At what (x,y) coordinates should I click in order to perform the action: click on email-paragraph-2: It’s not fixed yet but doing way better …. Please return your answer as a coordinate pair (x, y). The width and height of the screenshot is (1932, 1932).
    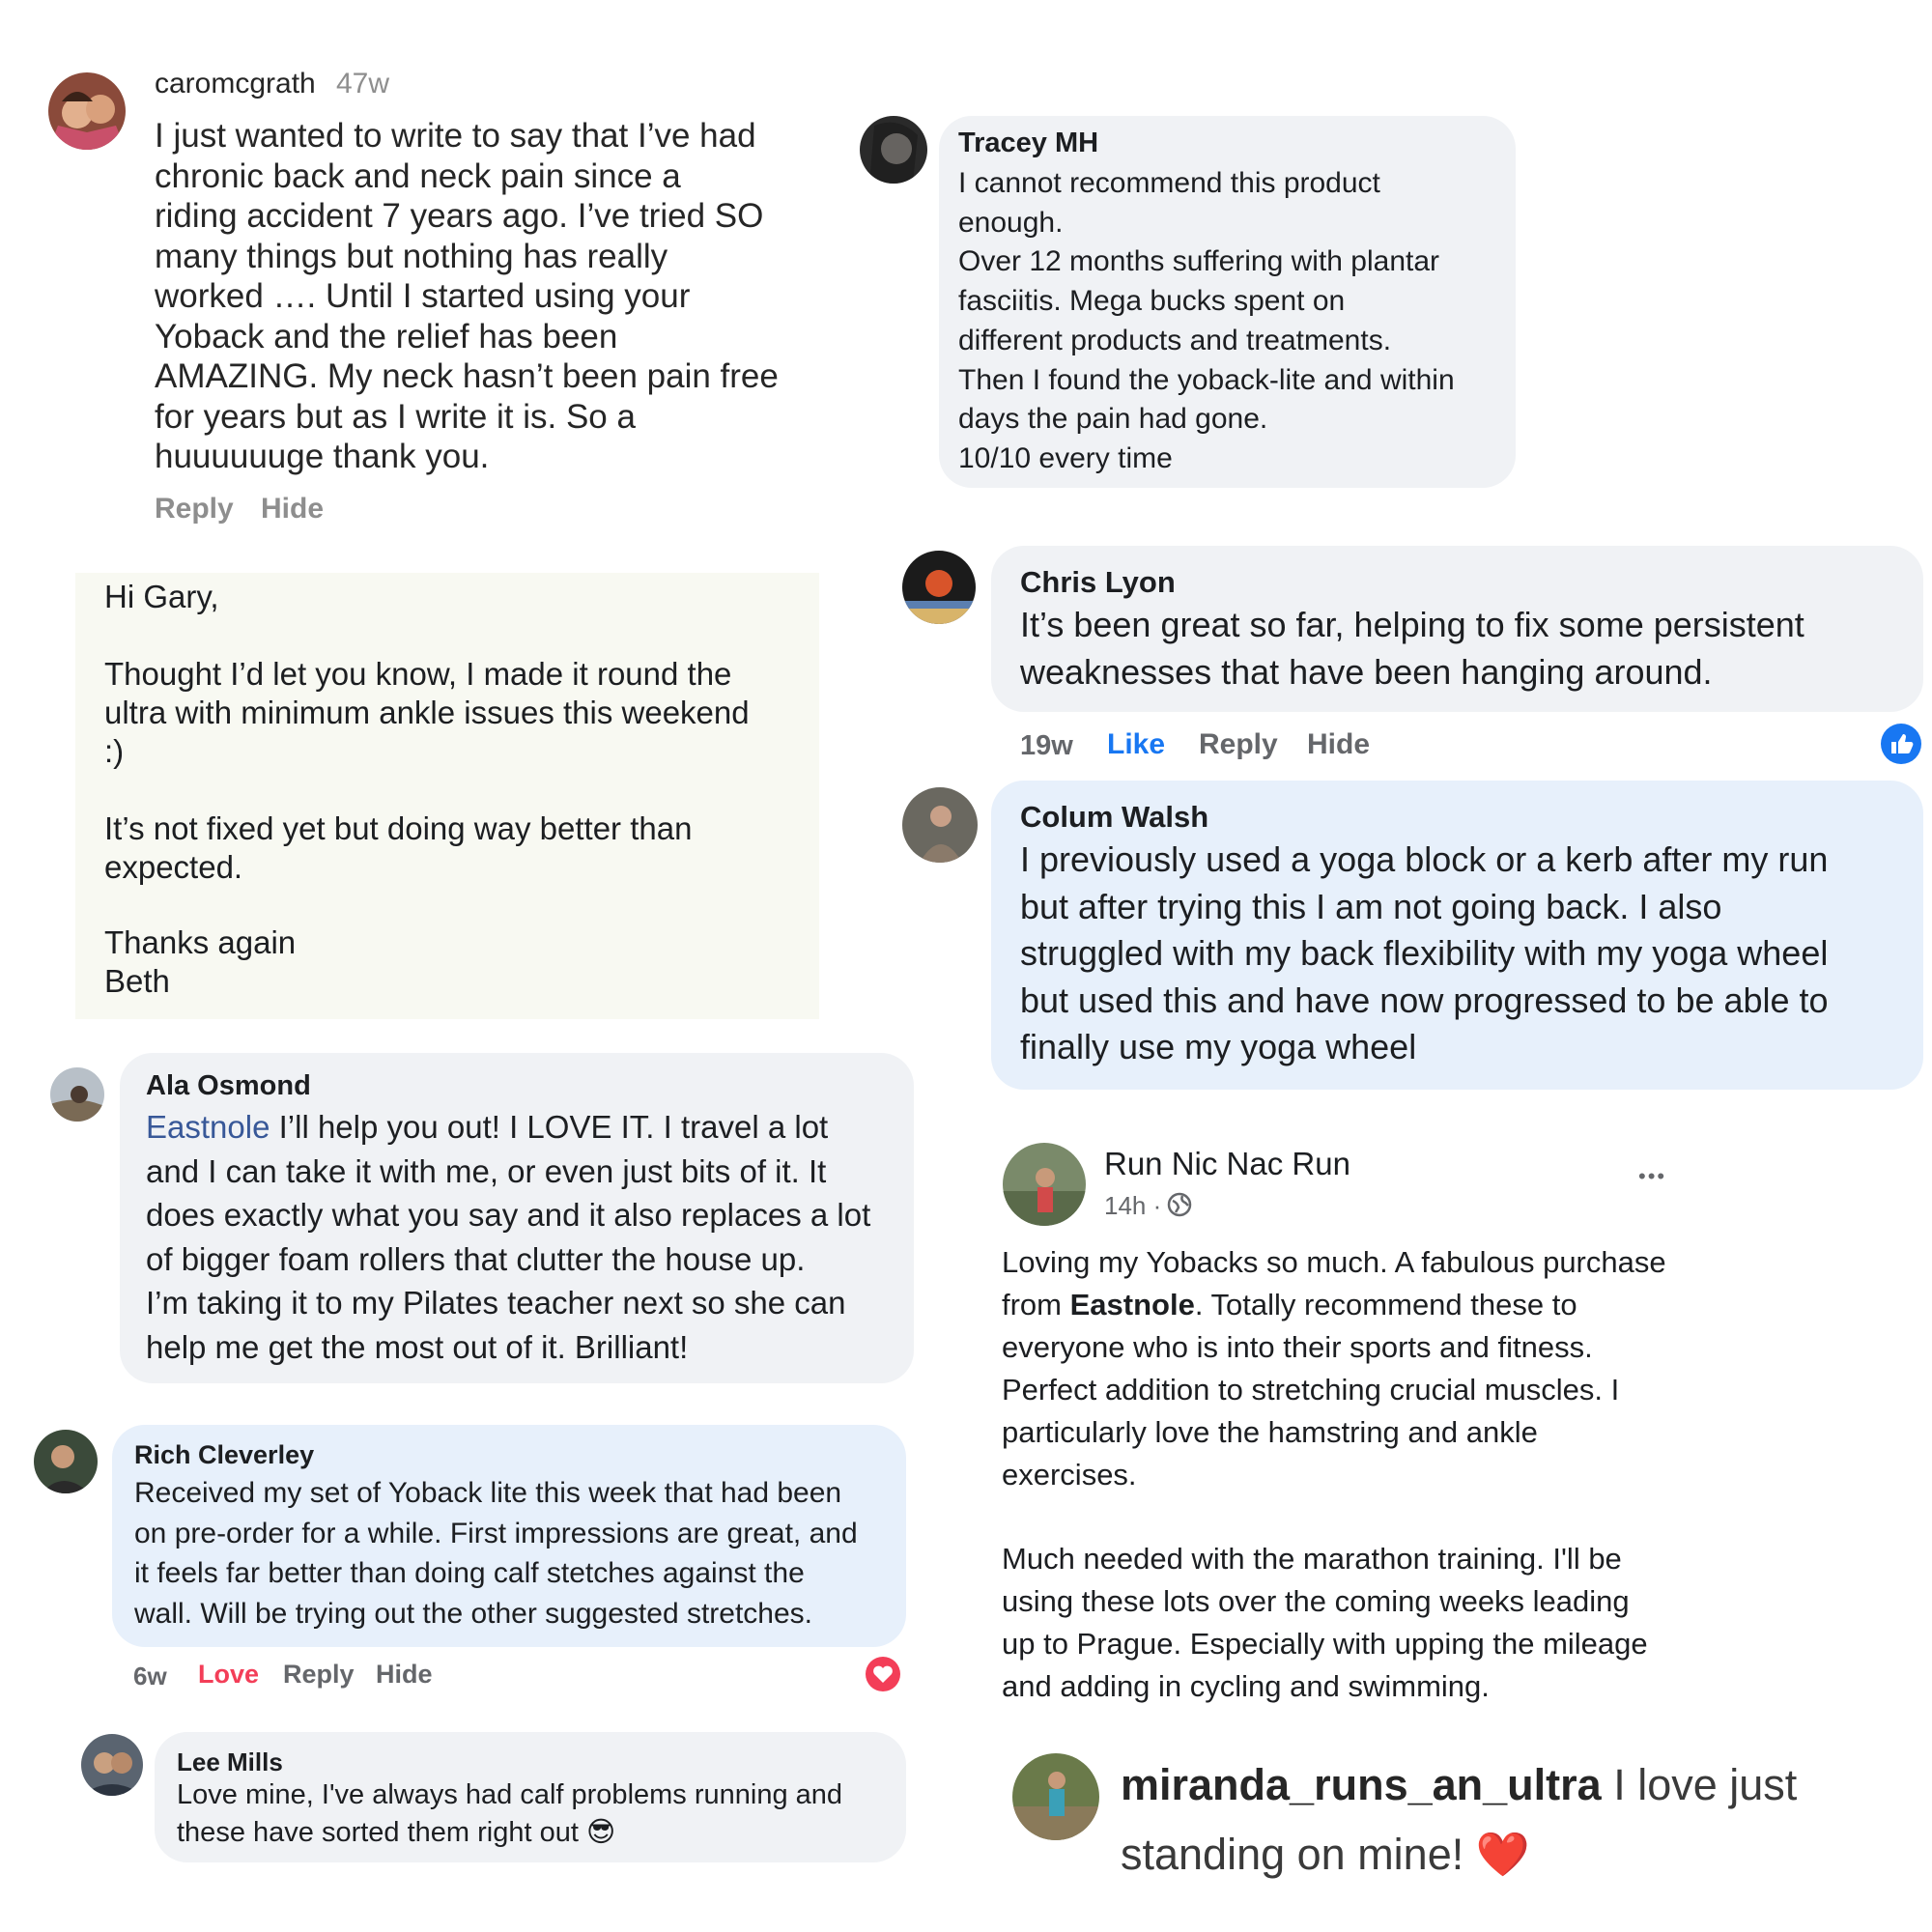
    Looking at the image, I should click on (398, 847).